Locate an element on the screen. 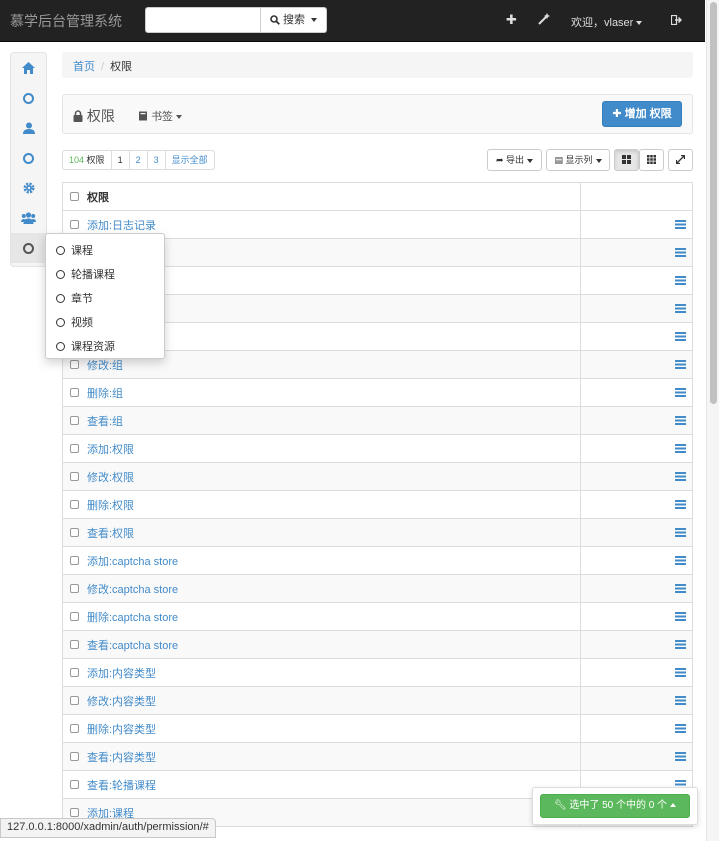 The height and width of the screenshot is (841, 719). permission-link: 查看:权限 is located at coordinates (110, 533).